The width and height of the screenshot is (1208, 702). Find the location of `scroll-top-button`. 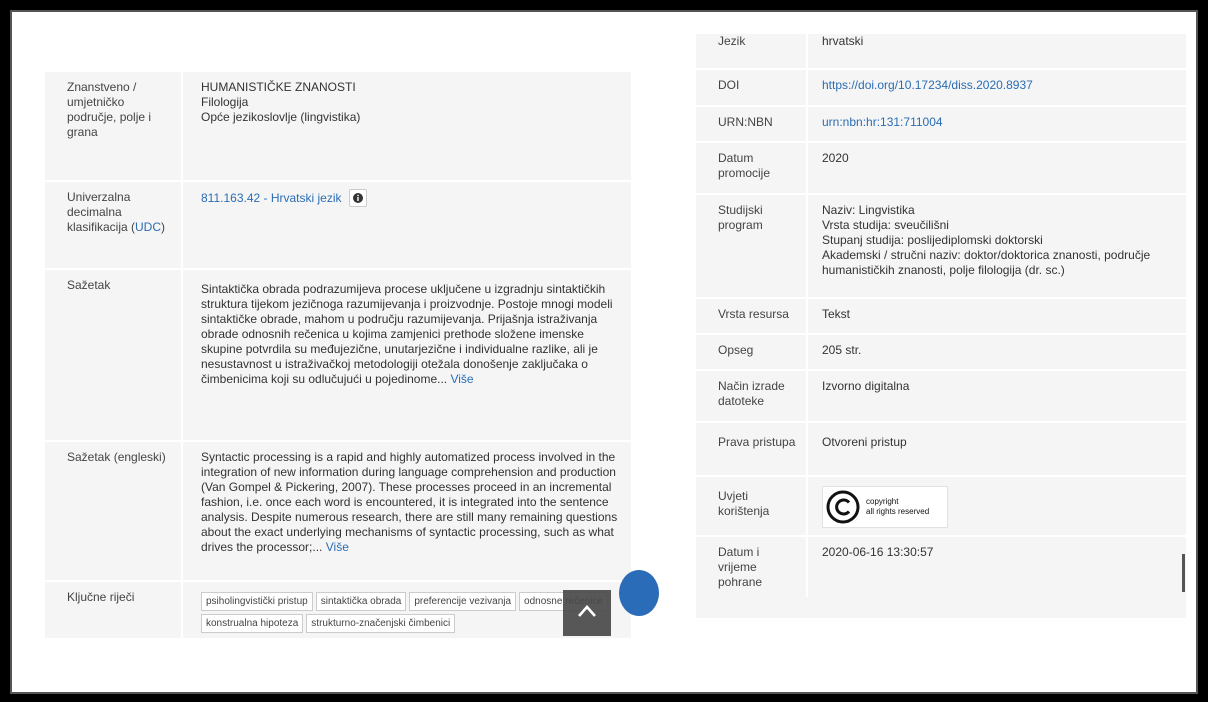

scroll-top-button is located at coordinates (587, 613).